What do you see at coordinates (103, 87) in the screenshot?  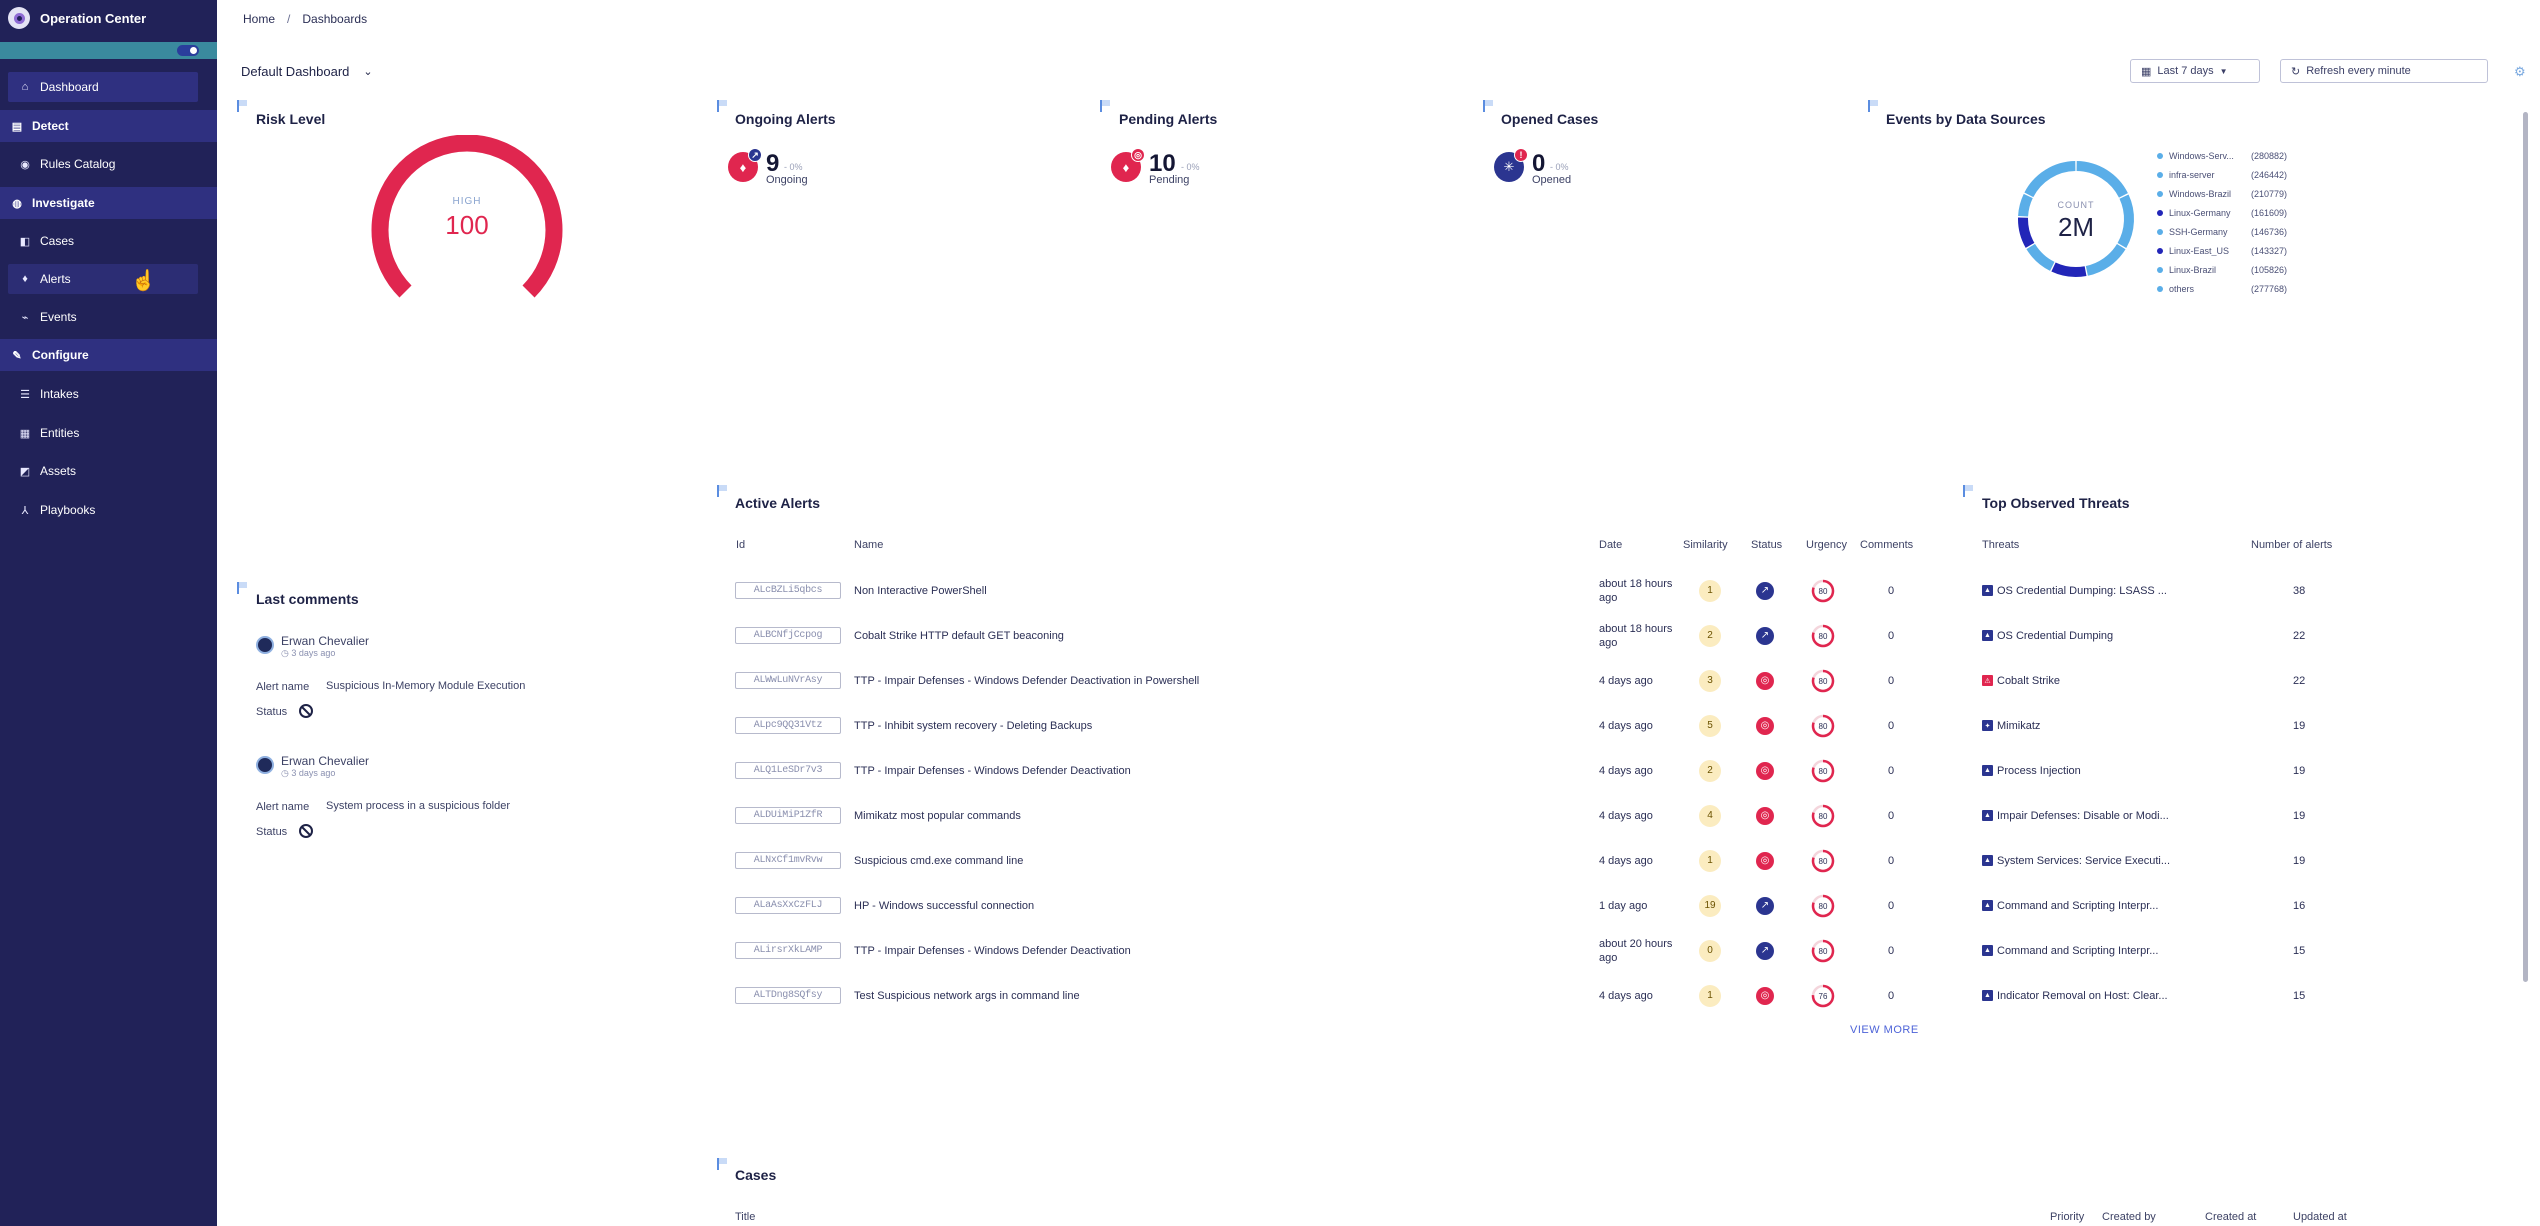 I see `sidebar-item-dashboard: ⌂ Dashboard` at bounding box center [103, 87].